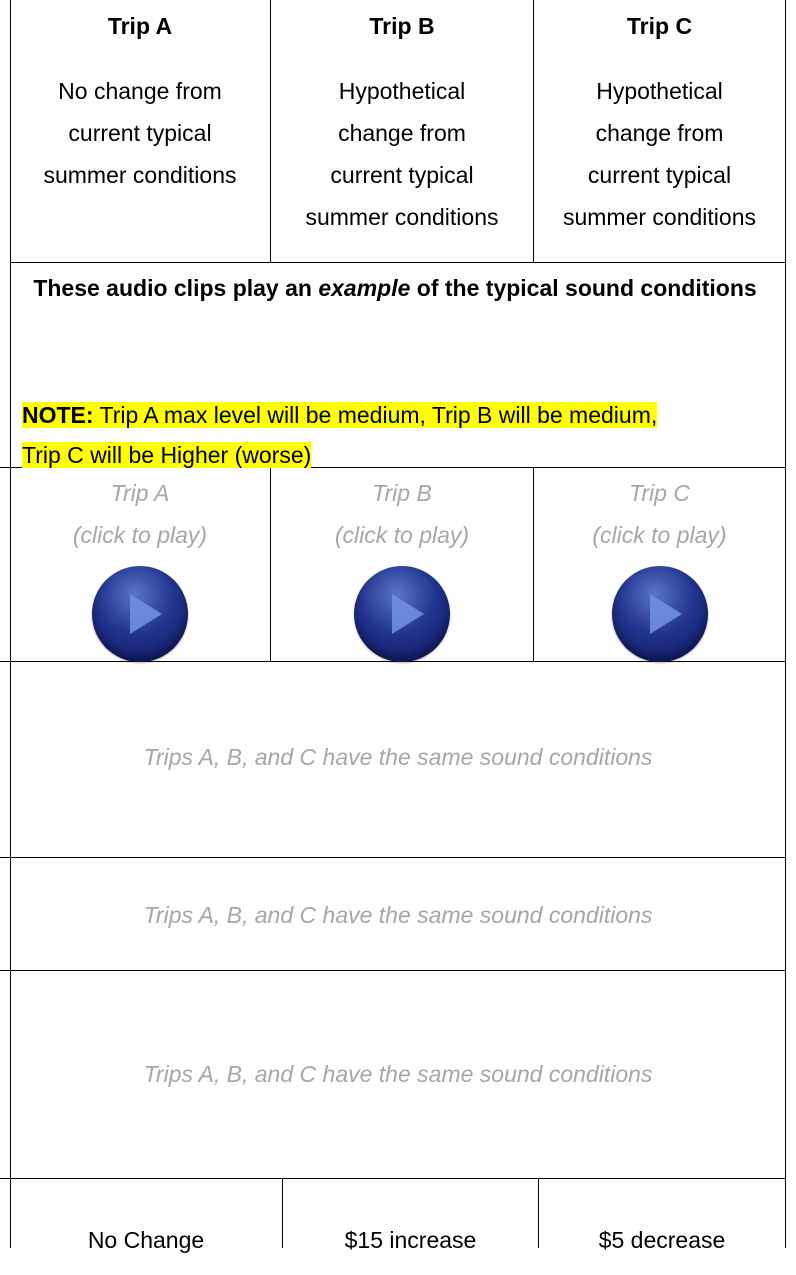 The image size is (796, 1275). What do you see at coordinates (402, 175) in the screenshot?
I see `trip-b-desc-line: current typical` at bounding box center [402, 175].